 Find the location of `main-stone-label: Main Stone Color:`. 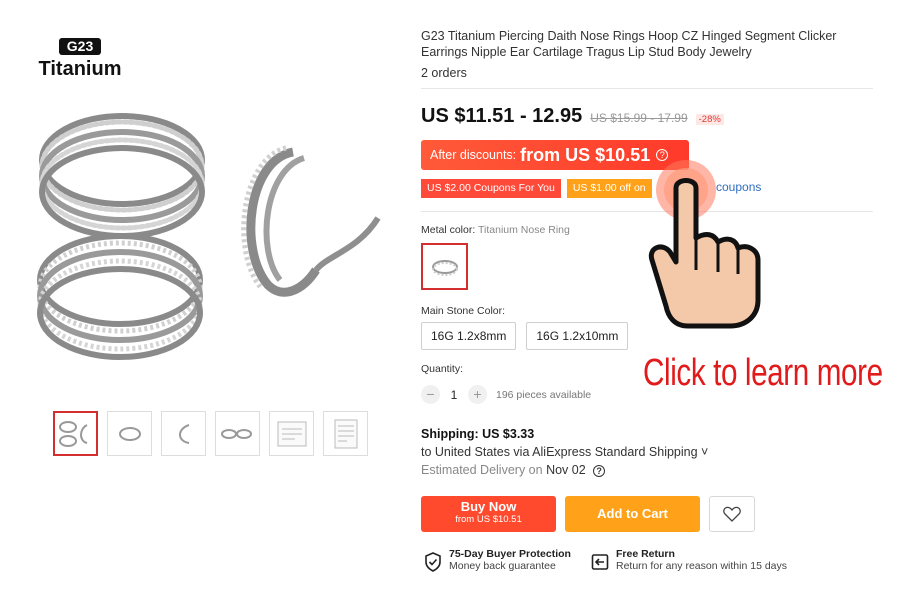

main-stone-label: Main Stone Color: is located at coordinates (463, 311).